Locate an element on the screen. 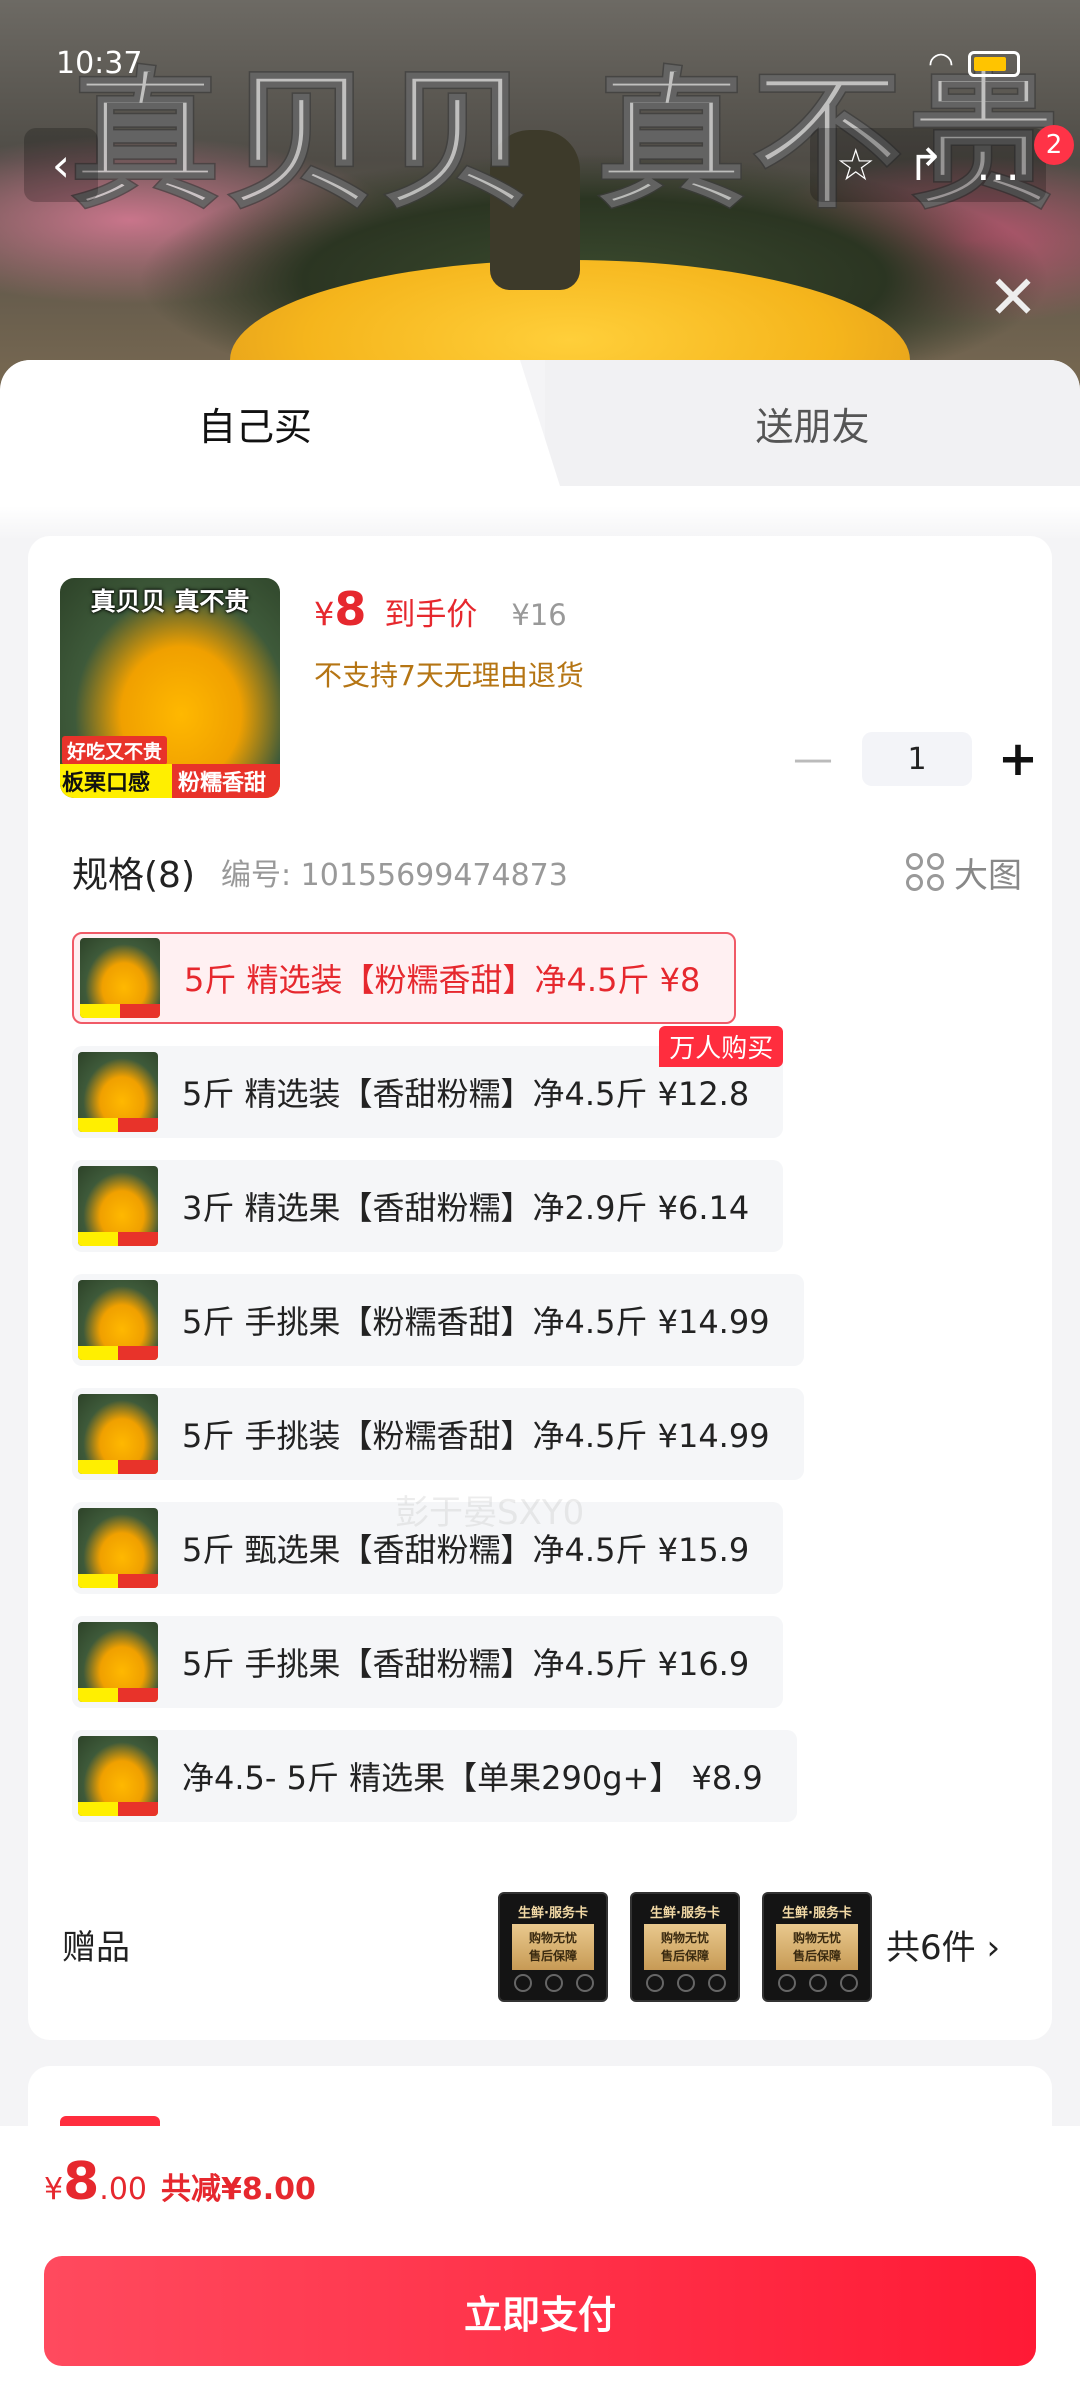  tab-underlay is located at coordinates (540, 496).